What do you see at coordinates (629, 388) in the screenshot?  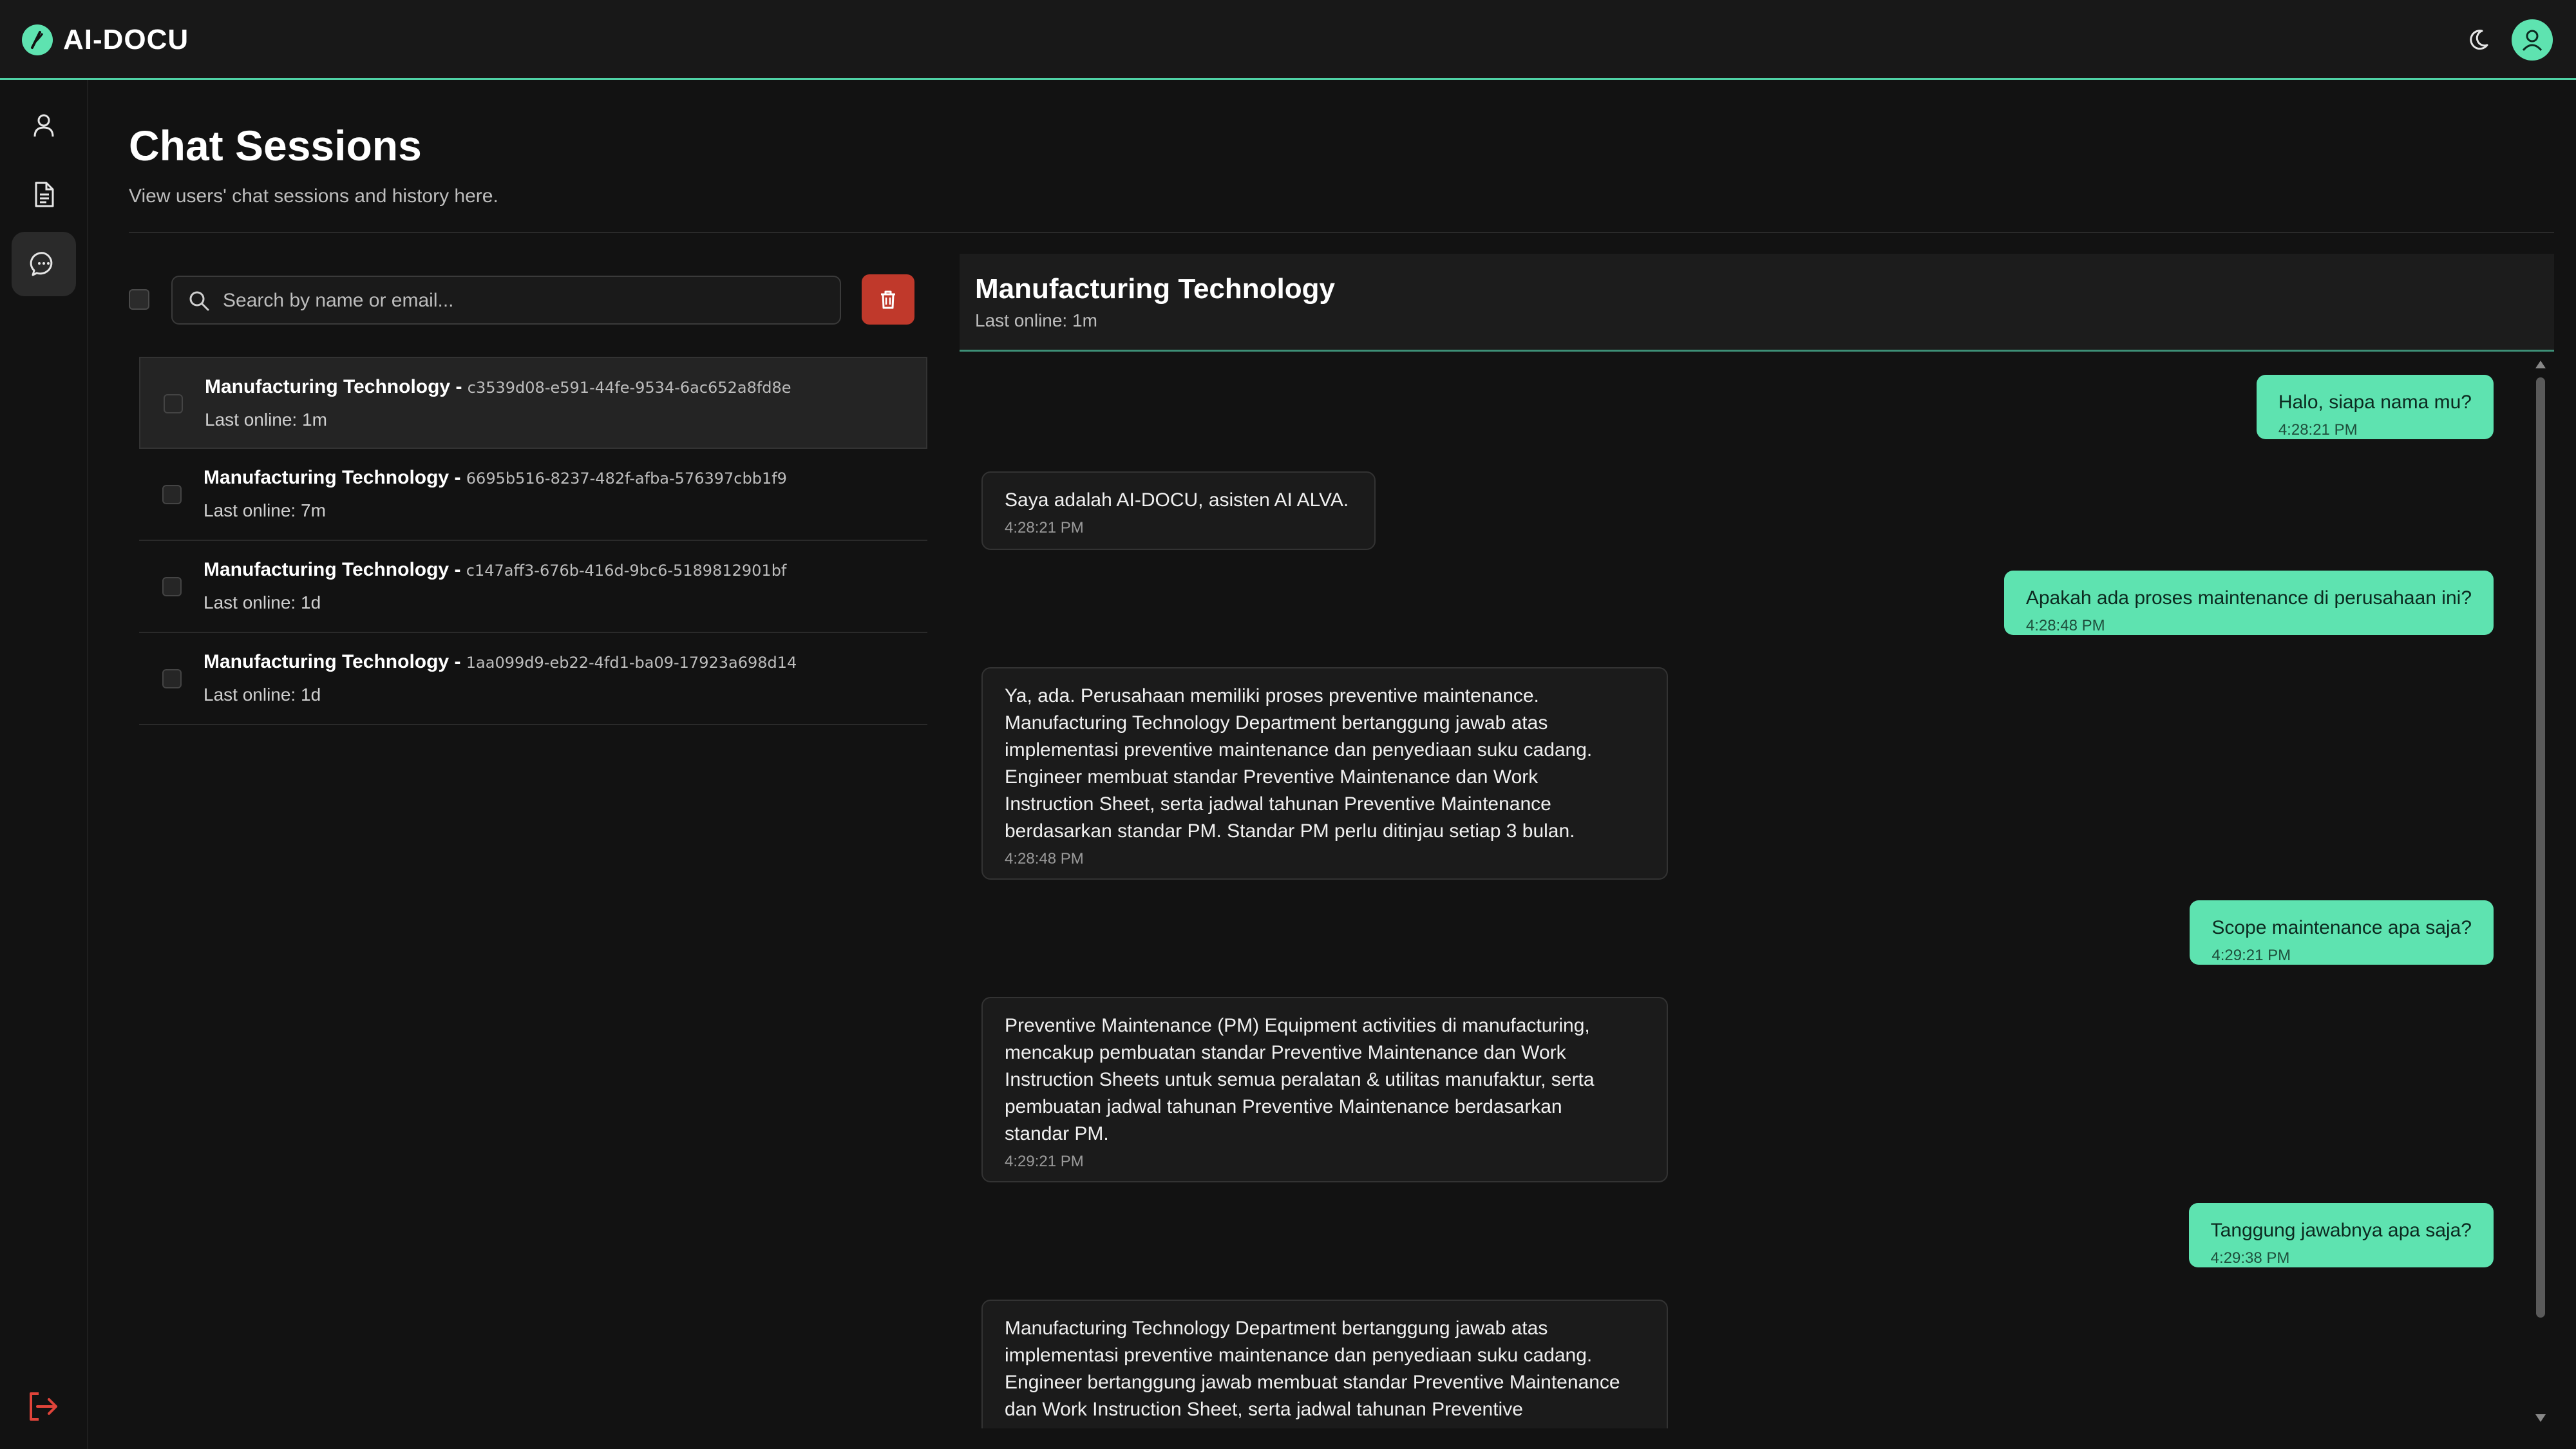 I see `session-id: c3539d08-e591-44fe-9534-6ac652a8fd8e` at bounding box center [629, 388].